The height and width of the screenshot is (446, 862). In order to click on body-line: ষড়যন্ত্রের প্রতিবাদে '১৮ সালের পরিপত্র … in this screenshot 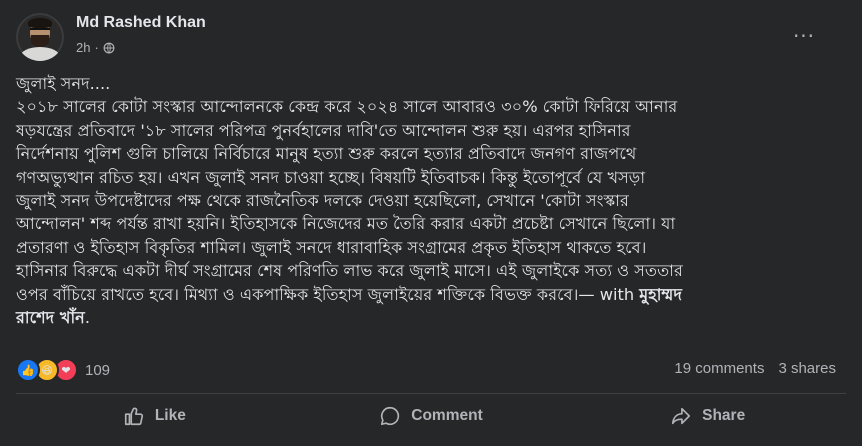, I will do `click(323, 130)`.